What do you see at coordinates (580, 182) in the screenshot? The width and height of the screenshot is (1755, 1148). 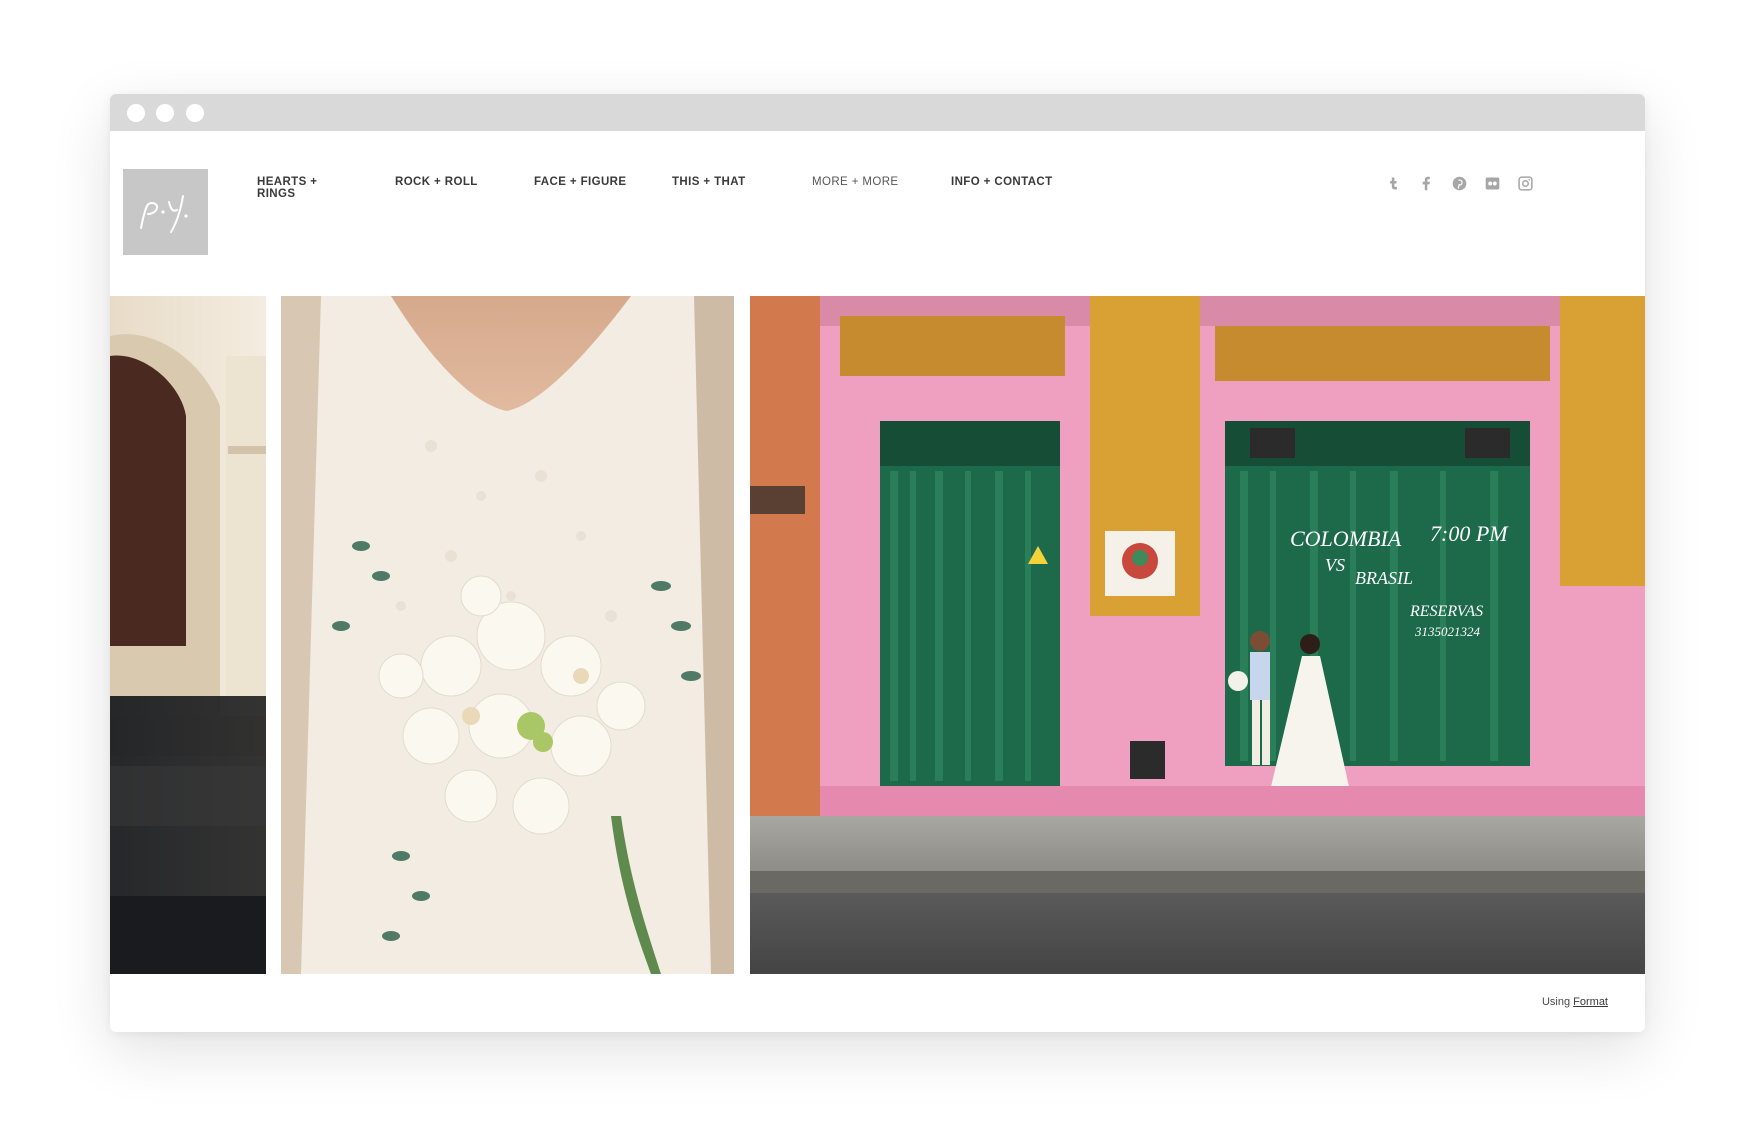 I see `nav-face-figure: FACE + FIGURE` at bounding box center [580, 182].